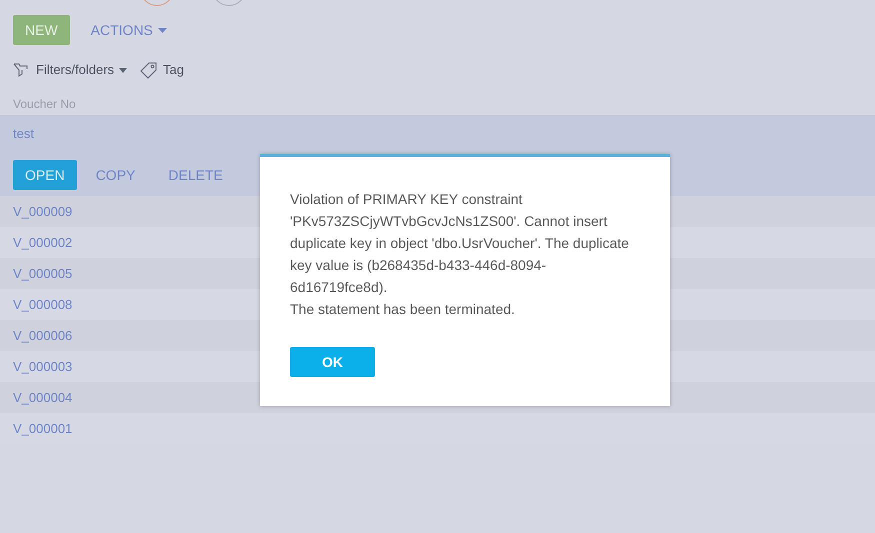 This screenshot has height=533, width=875. What do you see at coordinates (403, 309) in the screenshot?
I see `error-message: The statement has been terminated.` at bounding box center [403, 309].